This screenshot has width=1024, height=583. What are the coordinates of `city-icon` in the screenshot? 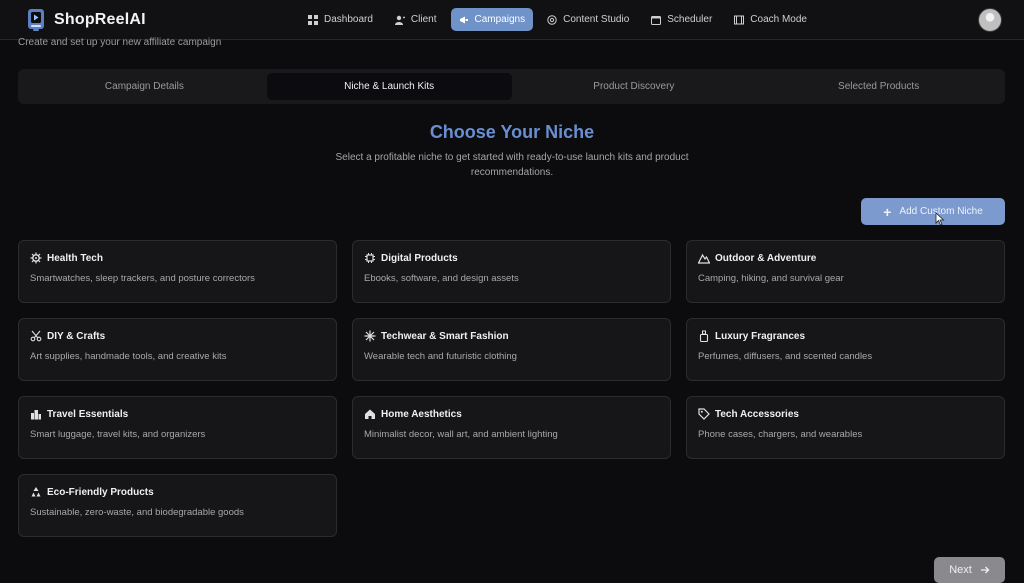 It's located at (36, 415).